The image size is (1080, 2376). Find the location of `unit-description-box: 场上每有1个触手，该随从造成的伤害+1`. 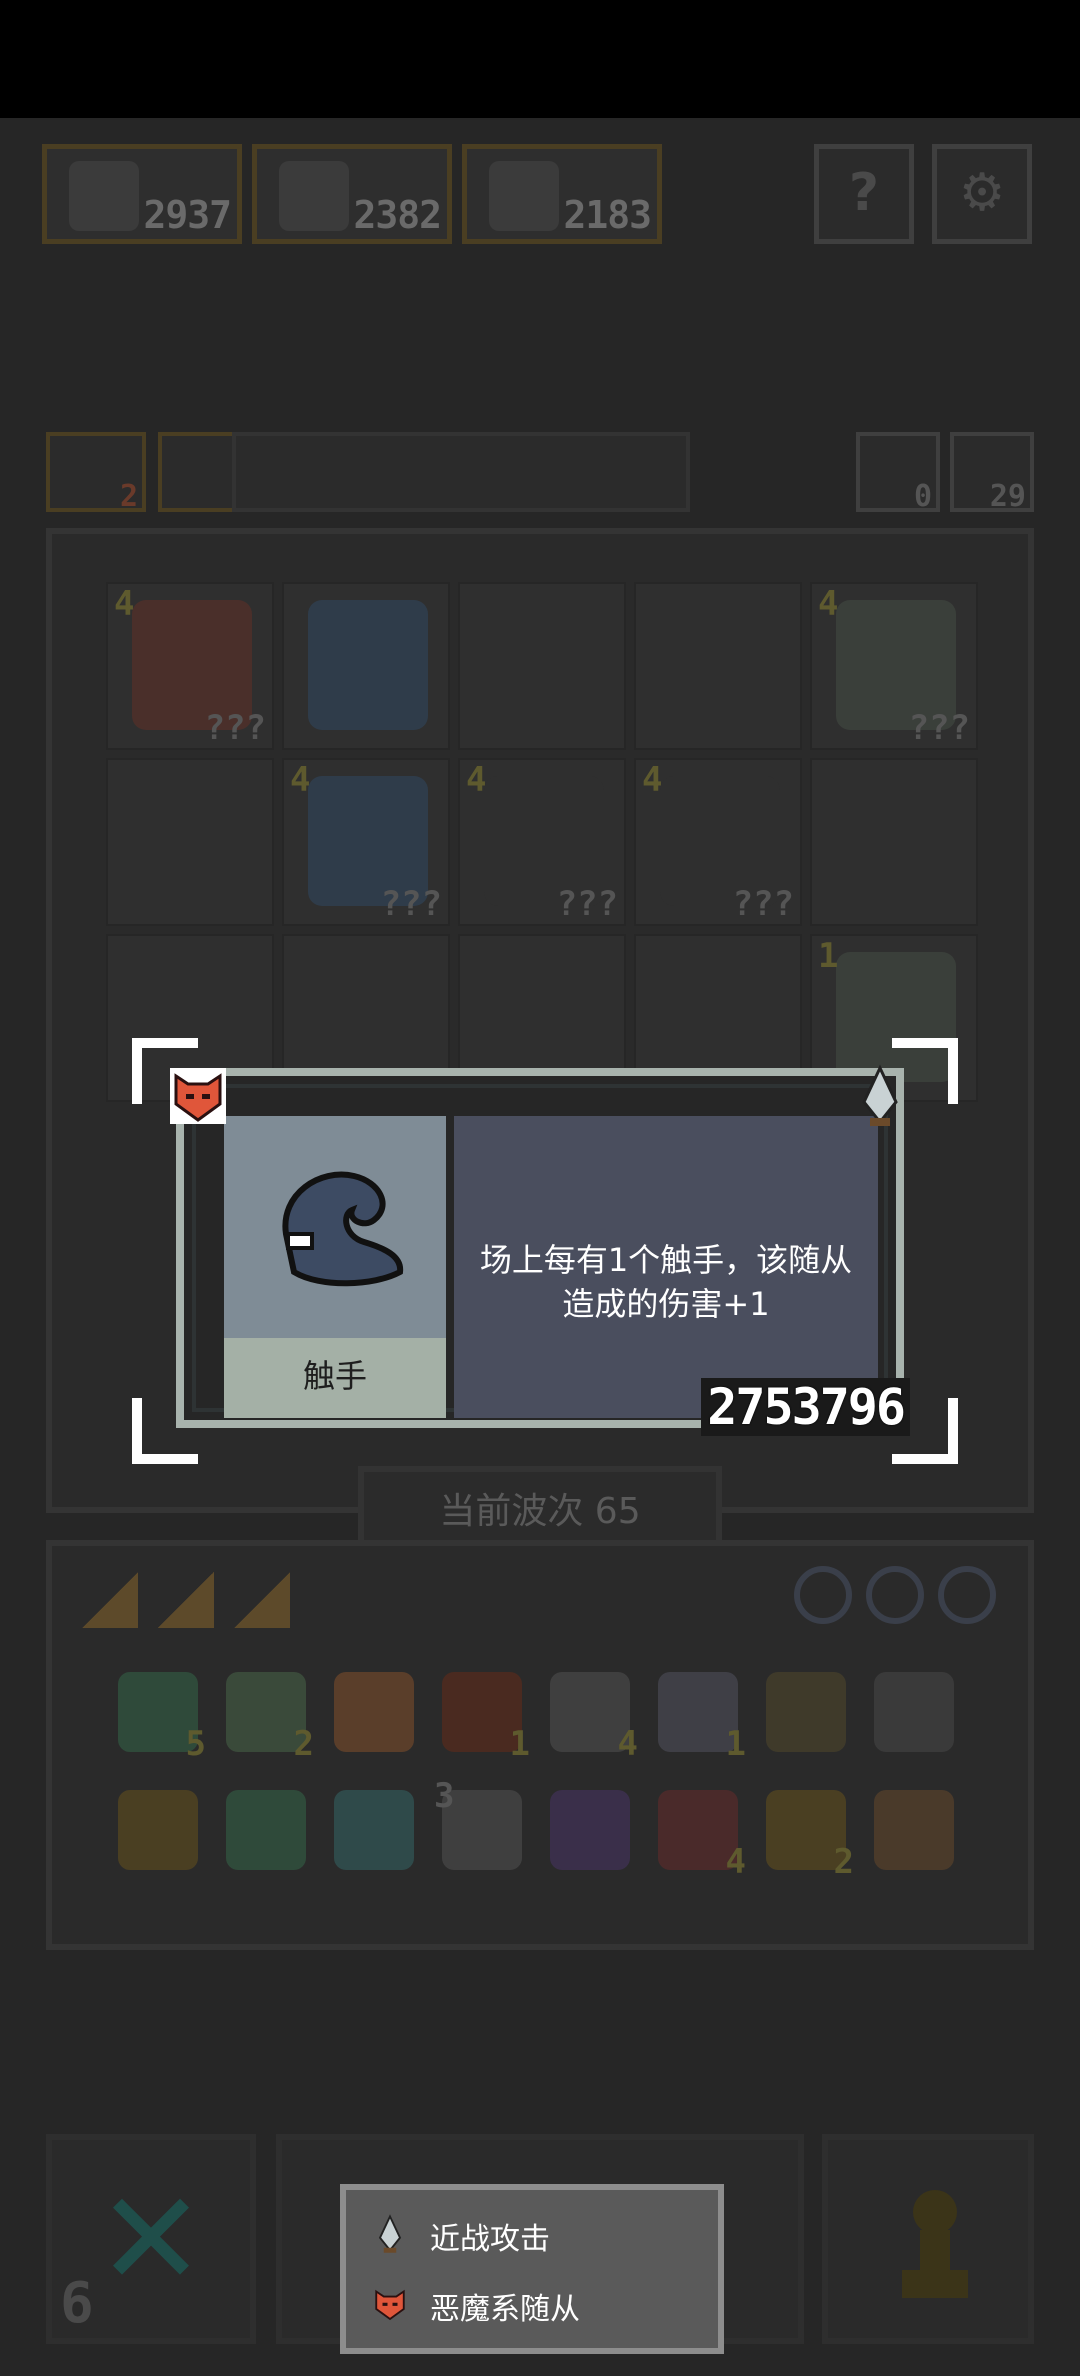

unit-description-box: 场上每有1个触手，该随从造成的伤害+1 is located at coordinates (666, 1267).